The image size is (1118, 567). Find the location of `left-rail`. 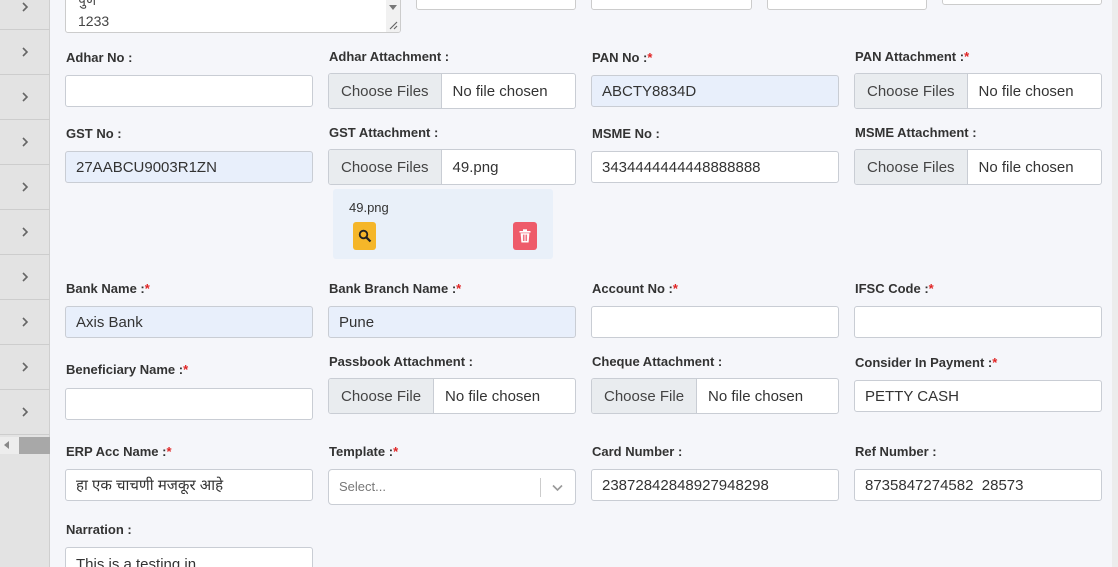

left-rail is located at coordinates (25, 283).